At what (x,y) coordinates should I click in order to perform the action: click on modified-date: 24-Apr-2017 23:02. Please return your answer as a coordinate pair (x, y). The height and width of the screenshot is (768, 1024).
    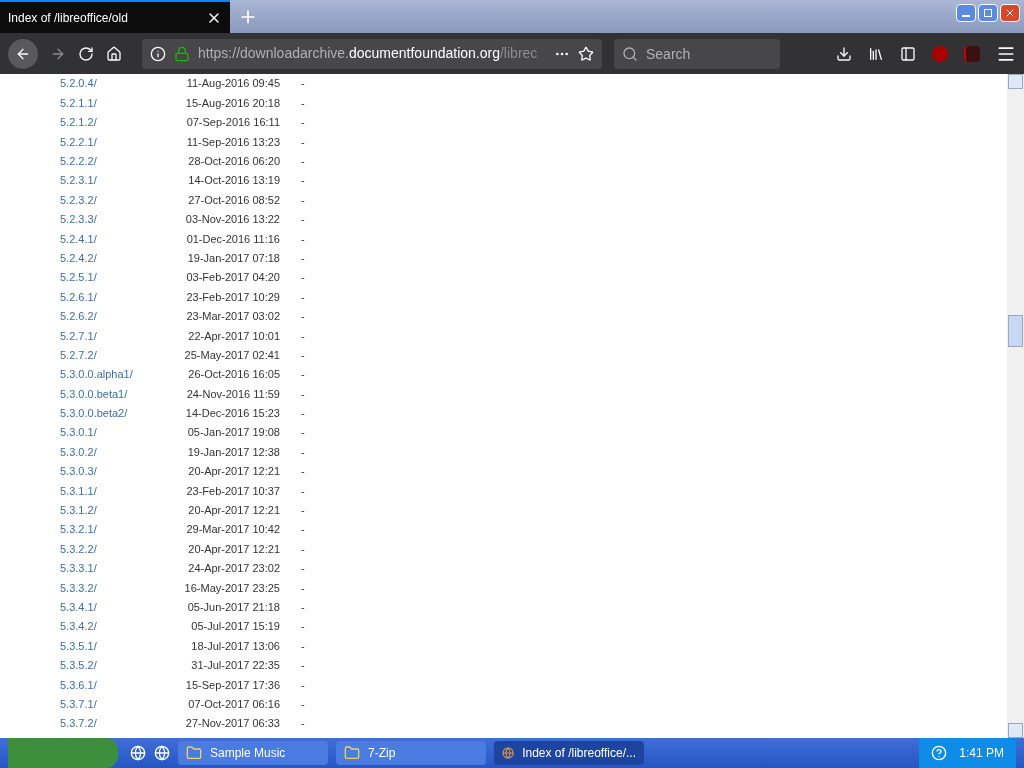
    Looking at the image, I should click on (233, 569).